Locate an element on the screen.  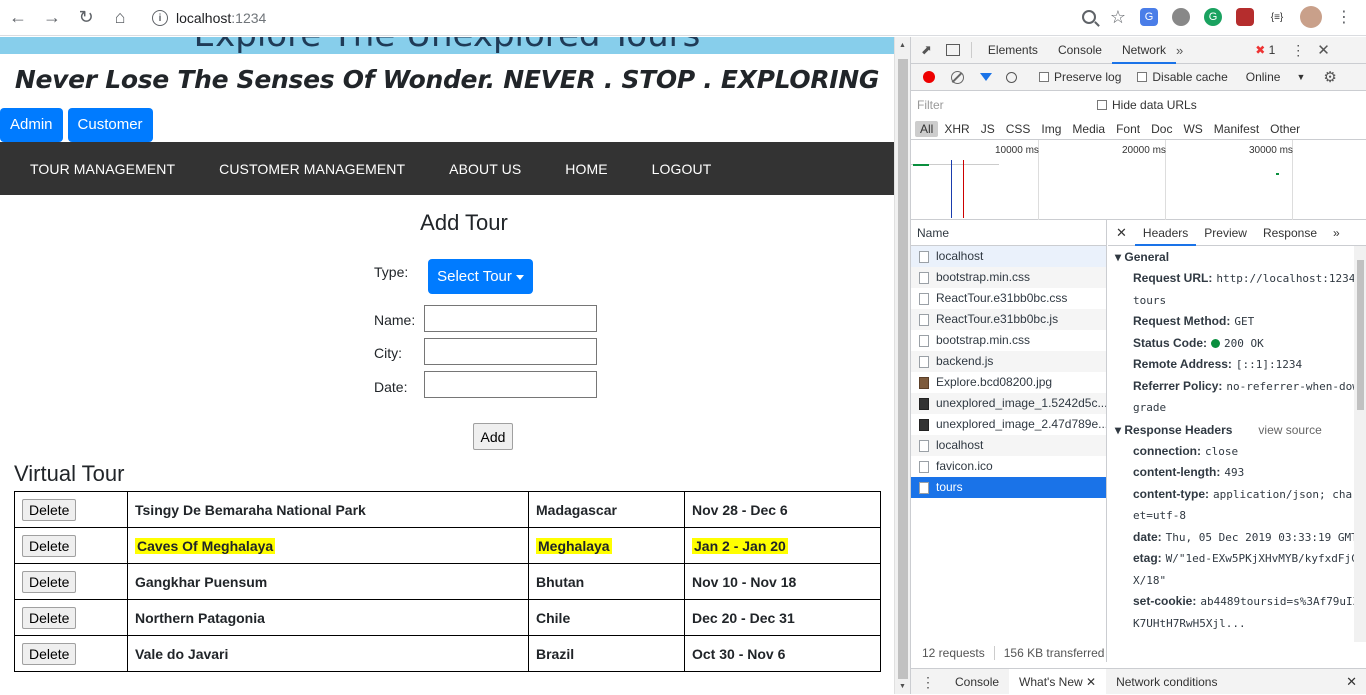
request-row: backend.js is located at coordinates (1008, 361).